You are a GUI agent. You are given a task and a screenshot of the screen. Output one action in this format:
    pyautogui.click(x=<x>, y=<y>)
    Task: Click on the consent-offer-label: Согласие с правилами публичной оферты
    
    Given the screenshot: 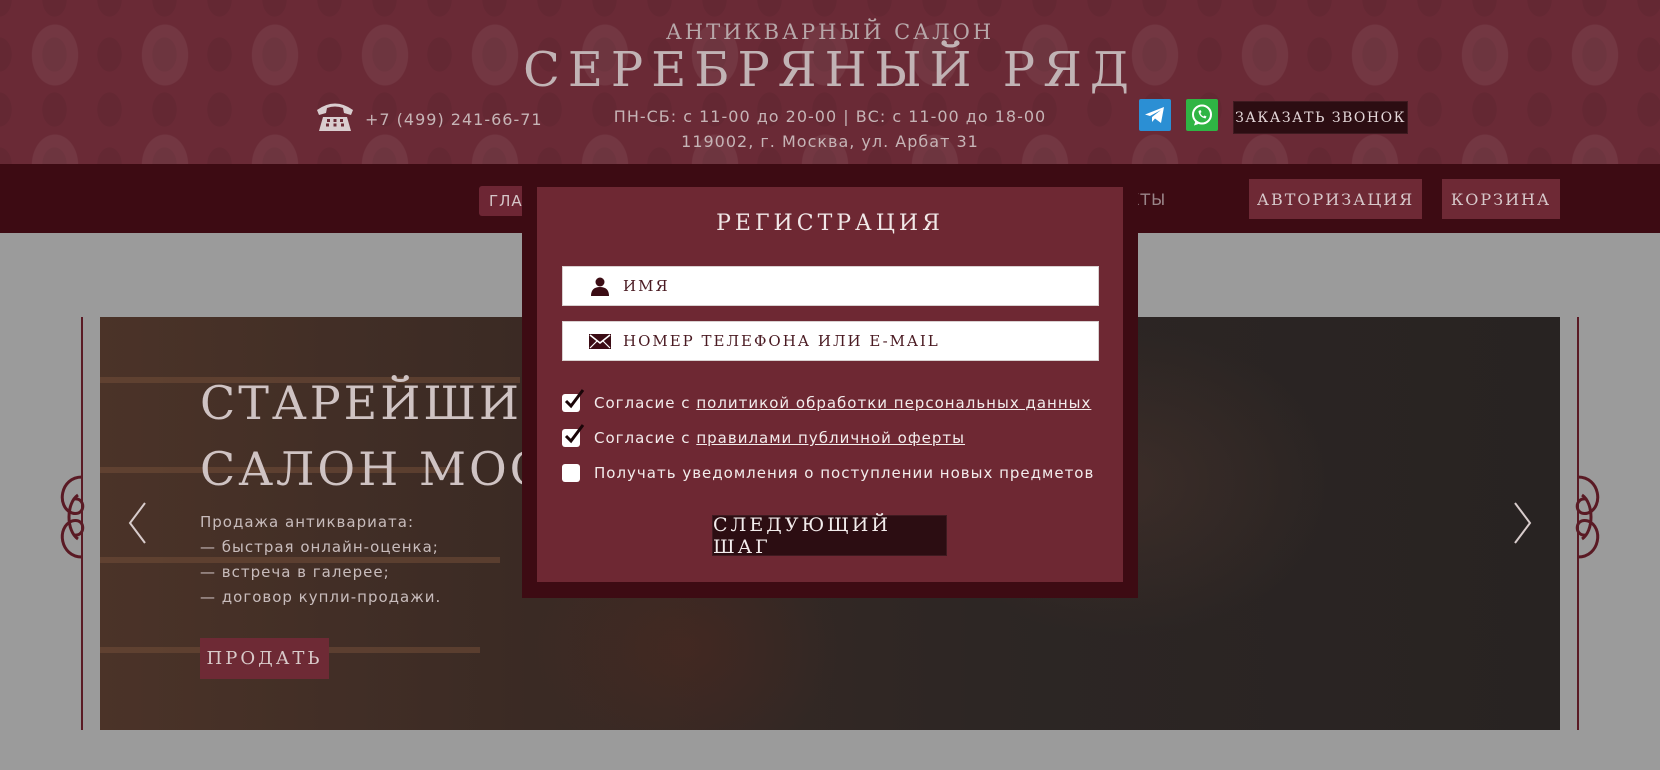 What is the action you would take?
    pyautogui.click(x=779, y=438)
    